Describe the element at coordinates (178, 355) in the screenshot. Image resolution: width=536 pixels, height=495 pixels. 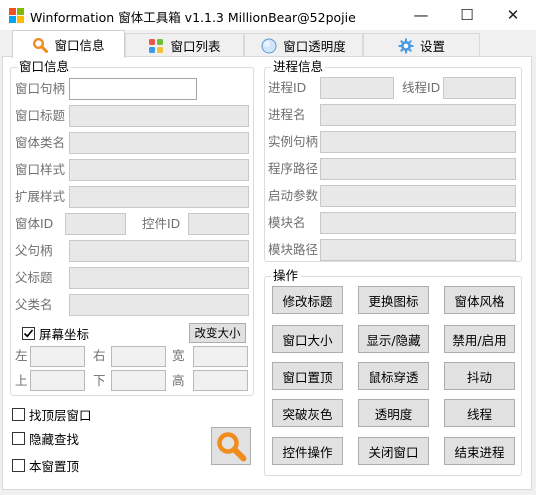
I see `width-label: 宽` at that location.